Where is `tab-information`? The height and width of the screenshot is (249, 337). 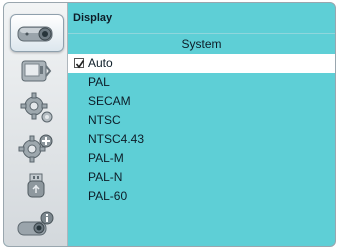 tab-information is located at coordinates (36, 225).